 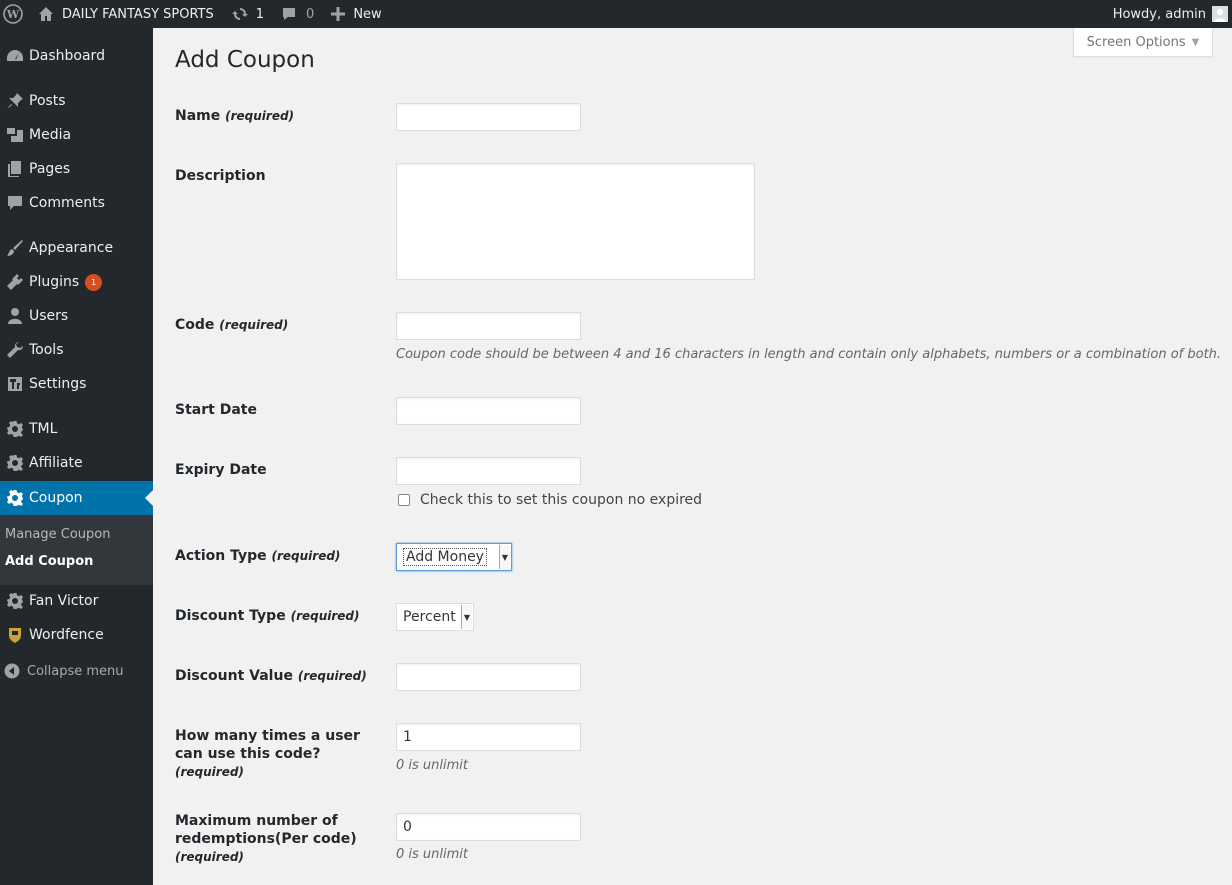 I want to click on collapse-menu-label: Collapse menu, so click(x=75, y=671).